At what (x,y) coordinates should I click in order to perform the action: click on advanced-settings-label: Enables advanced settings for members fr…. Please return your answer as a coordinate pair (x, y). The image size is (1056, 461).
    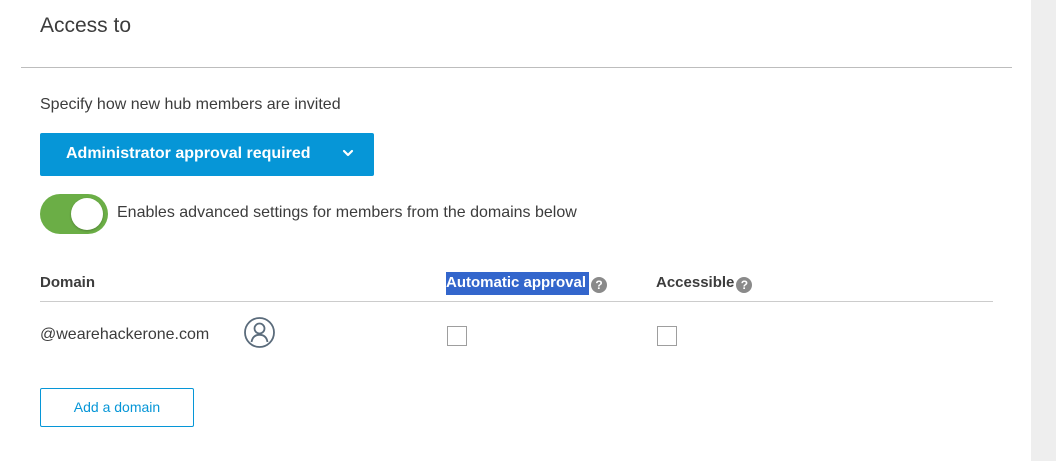
    Looking at the image, I should click on (347, 212).